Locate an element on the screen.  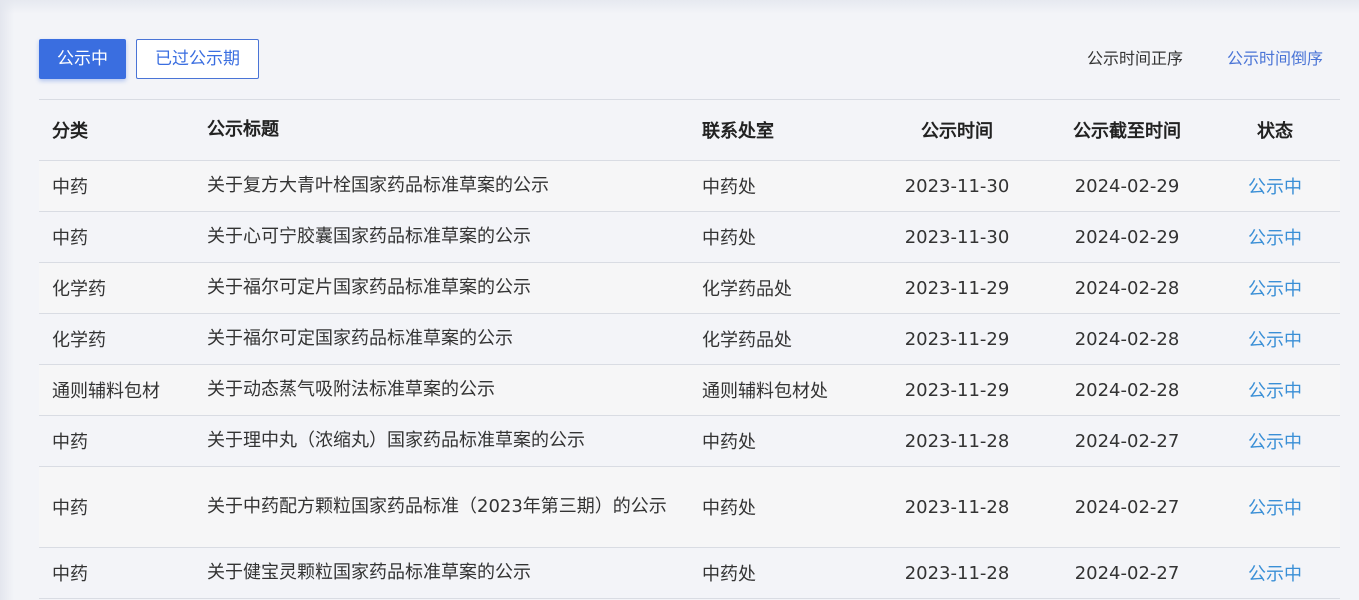
header-publish-date: 公示时间 is located at coordinates (957, 131).